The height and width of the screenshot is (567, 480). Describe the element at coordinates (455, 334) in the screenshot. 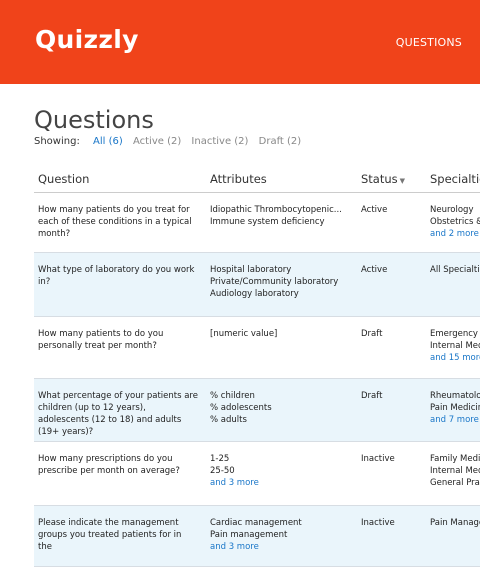

I see `specialty-value: Emergency M` at that location.